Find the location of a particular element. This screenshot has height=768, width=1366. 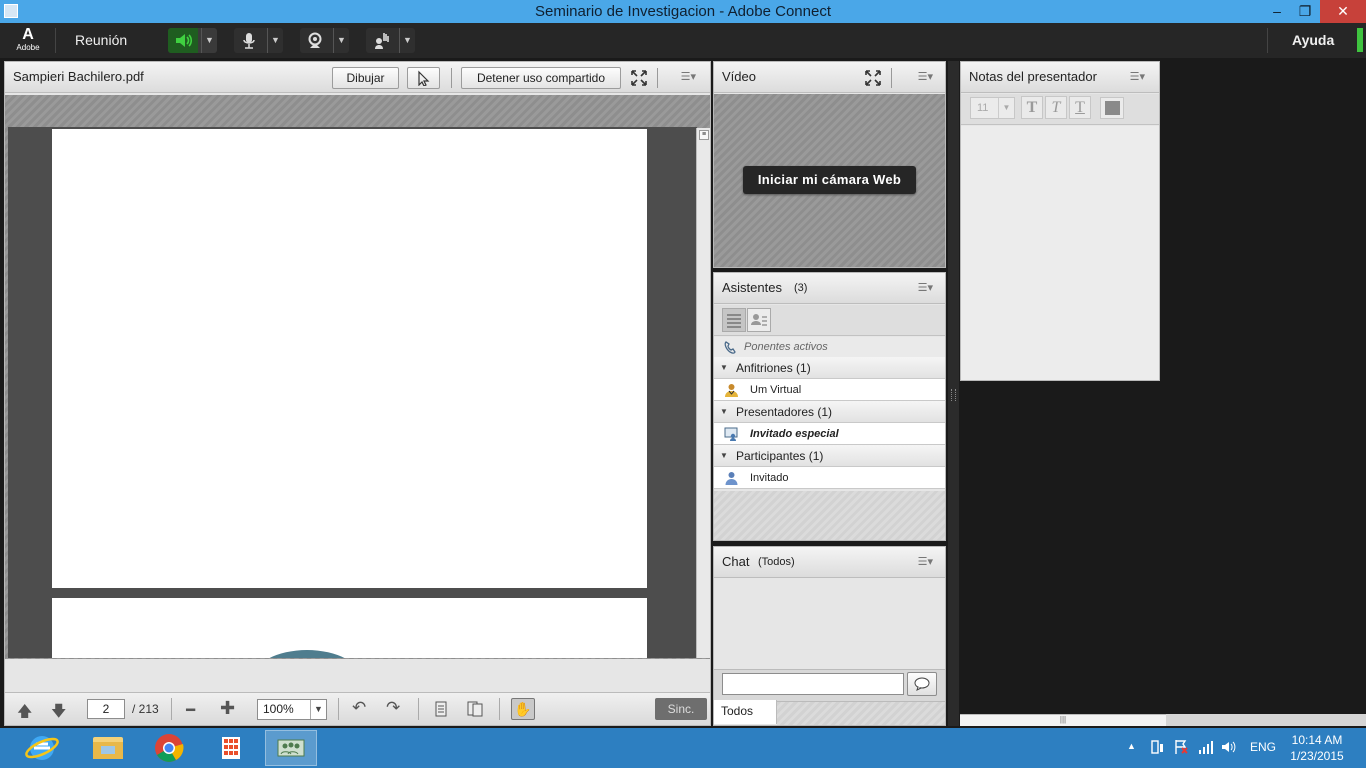

chat-title: Chat is located at coordinates (736, 561).